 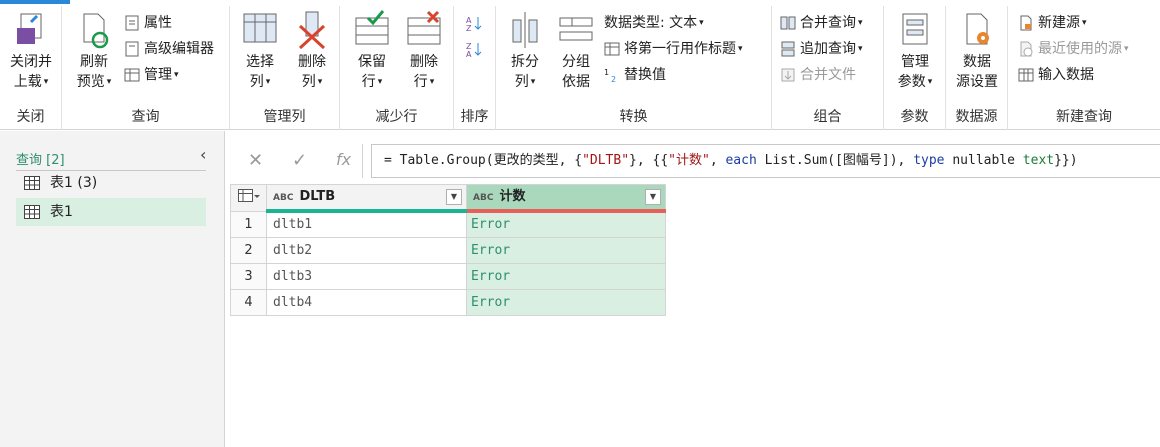 What do you see at coordinates (635, 75) in the screenshot?
I see `replace-values-button: 1 2 替换值` at bounding box center [635, 75].